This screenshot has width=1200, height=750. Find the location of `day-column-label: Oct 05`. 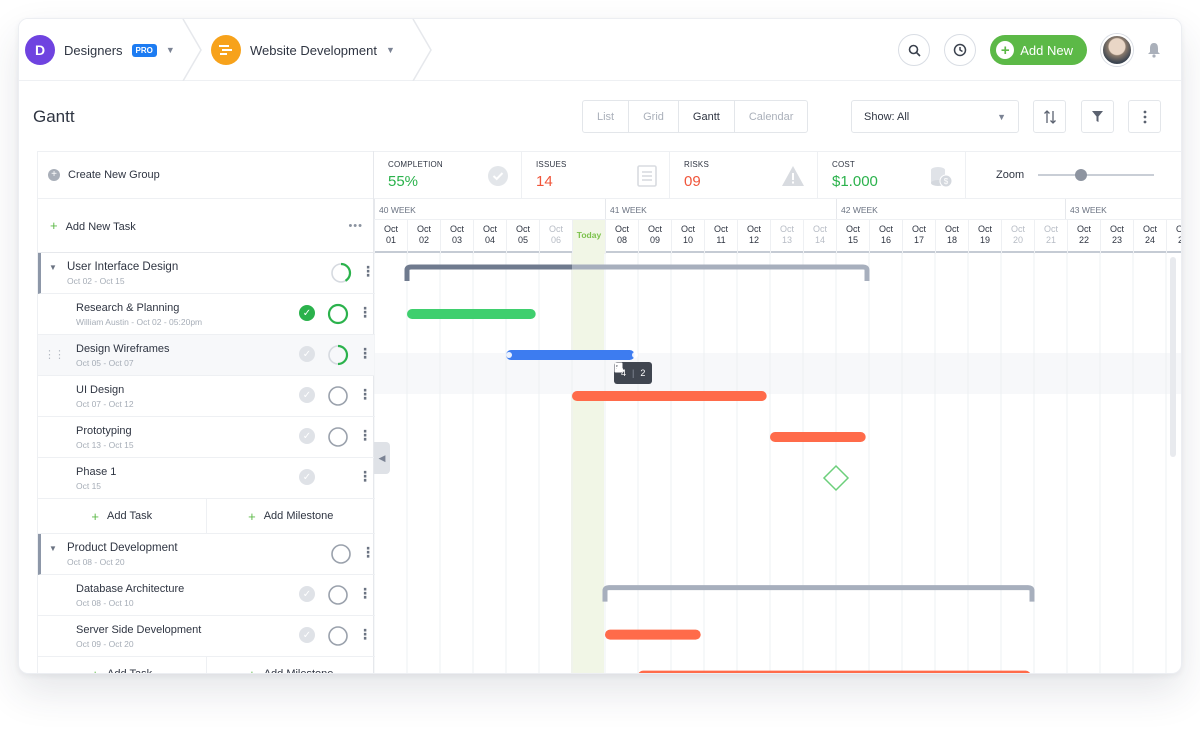

day-column-label: Oct 05 is located at coordinates (522, 237).